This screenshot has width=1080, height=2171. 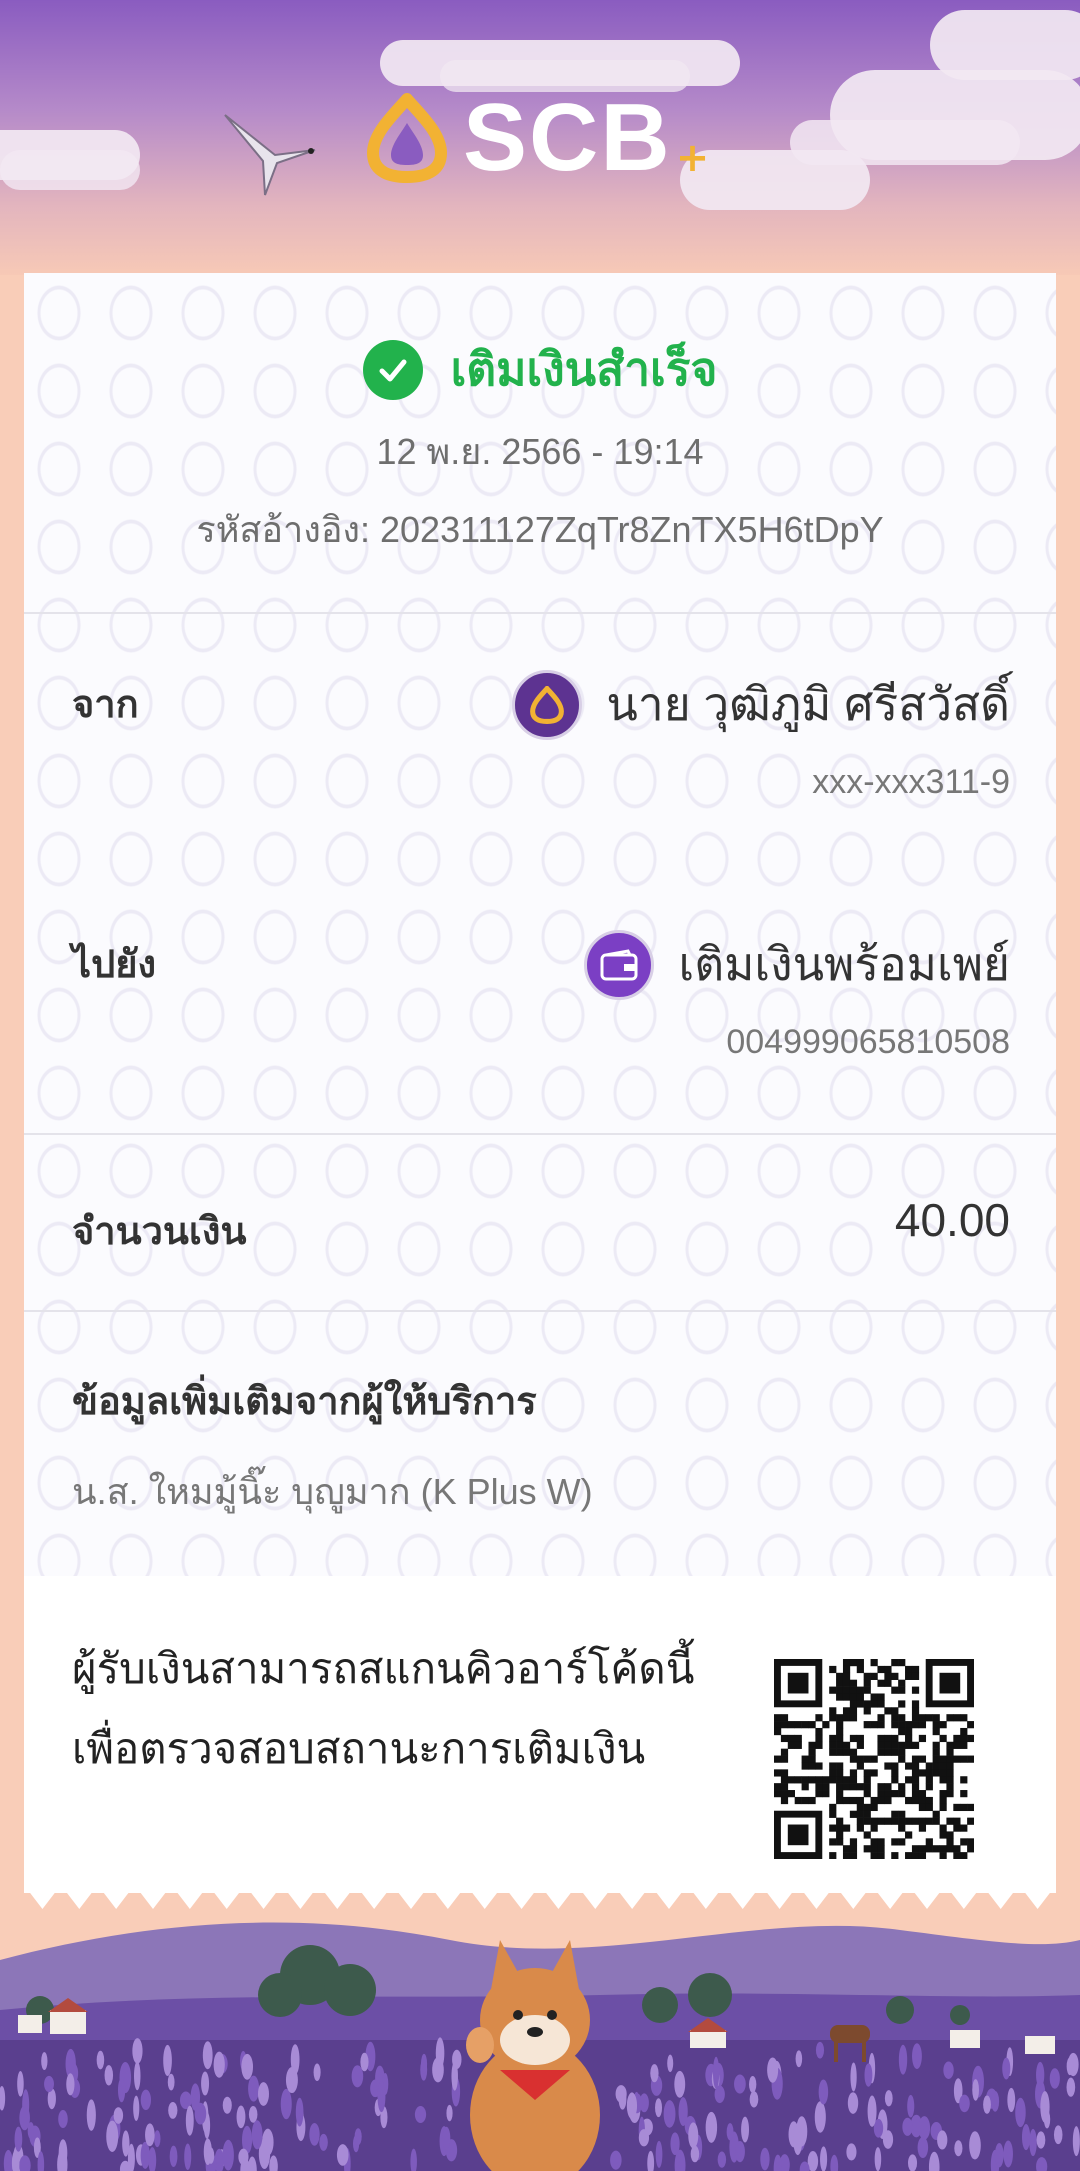 I want to click on from-name: นาย วุฒิภูมิ ศรีสวัสดิ์, so click(x=808, y=704).